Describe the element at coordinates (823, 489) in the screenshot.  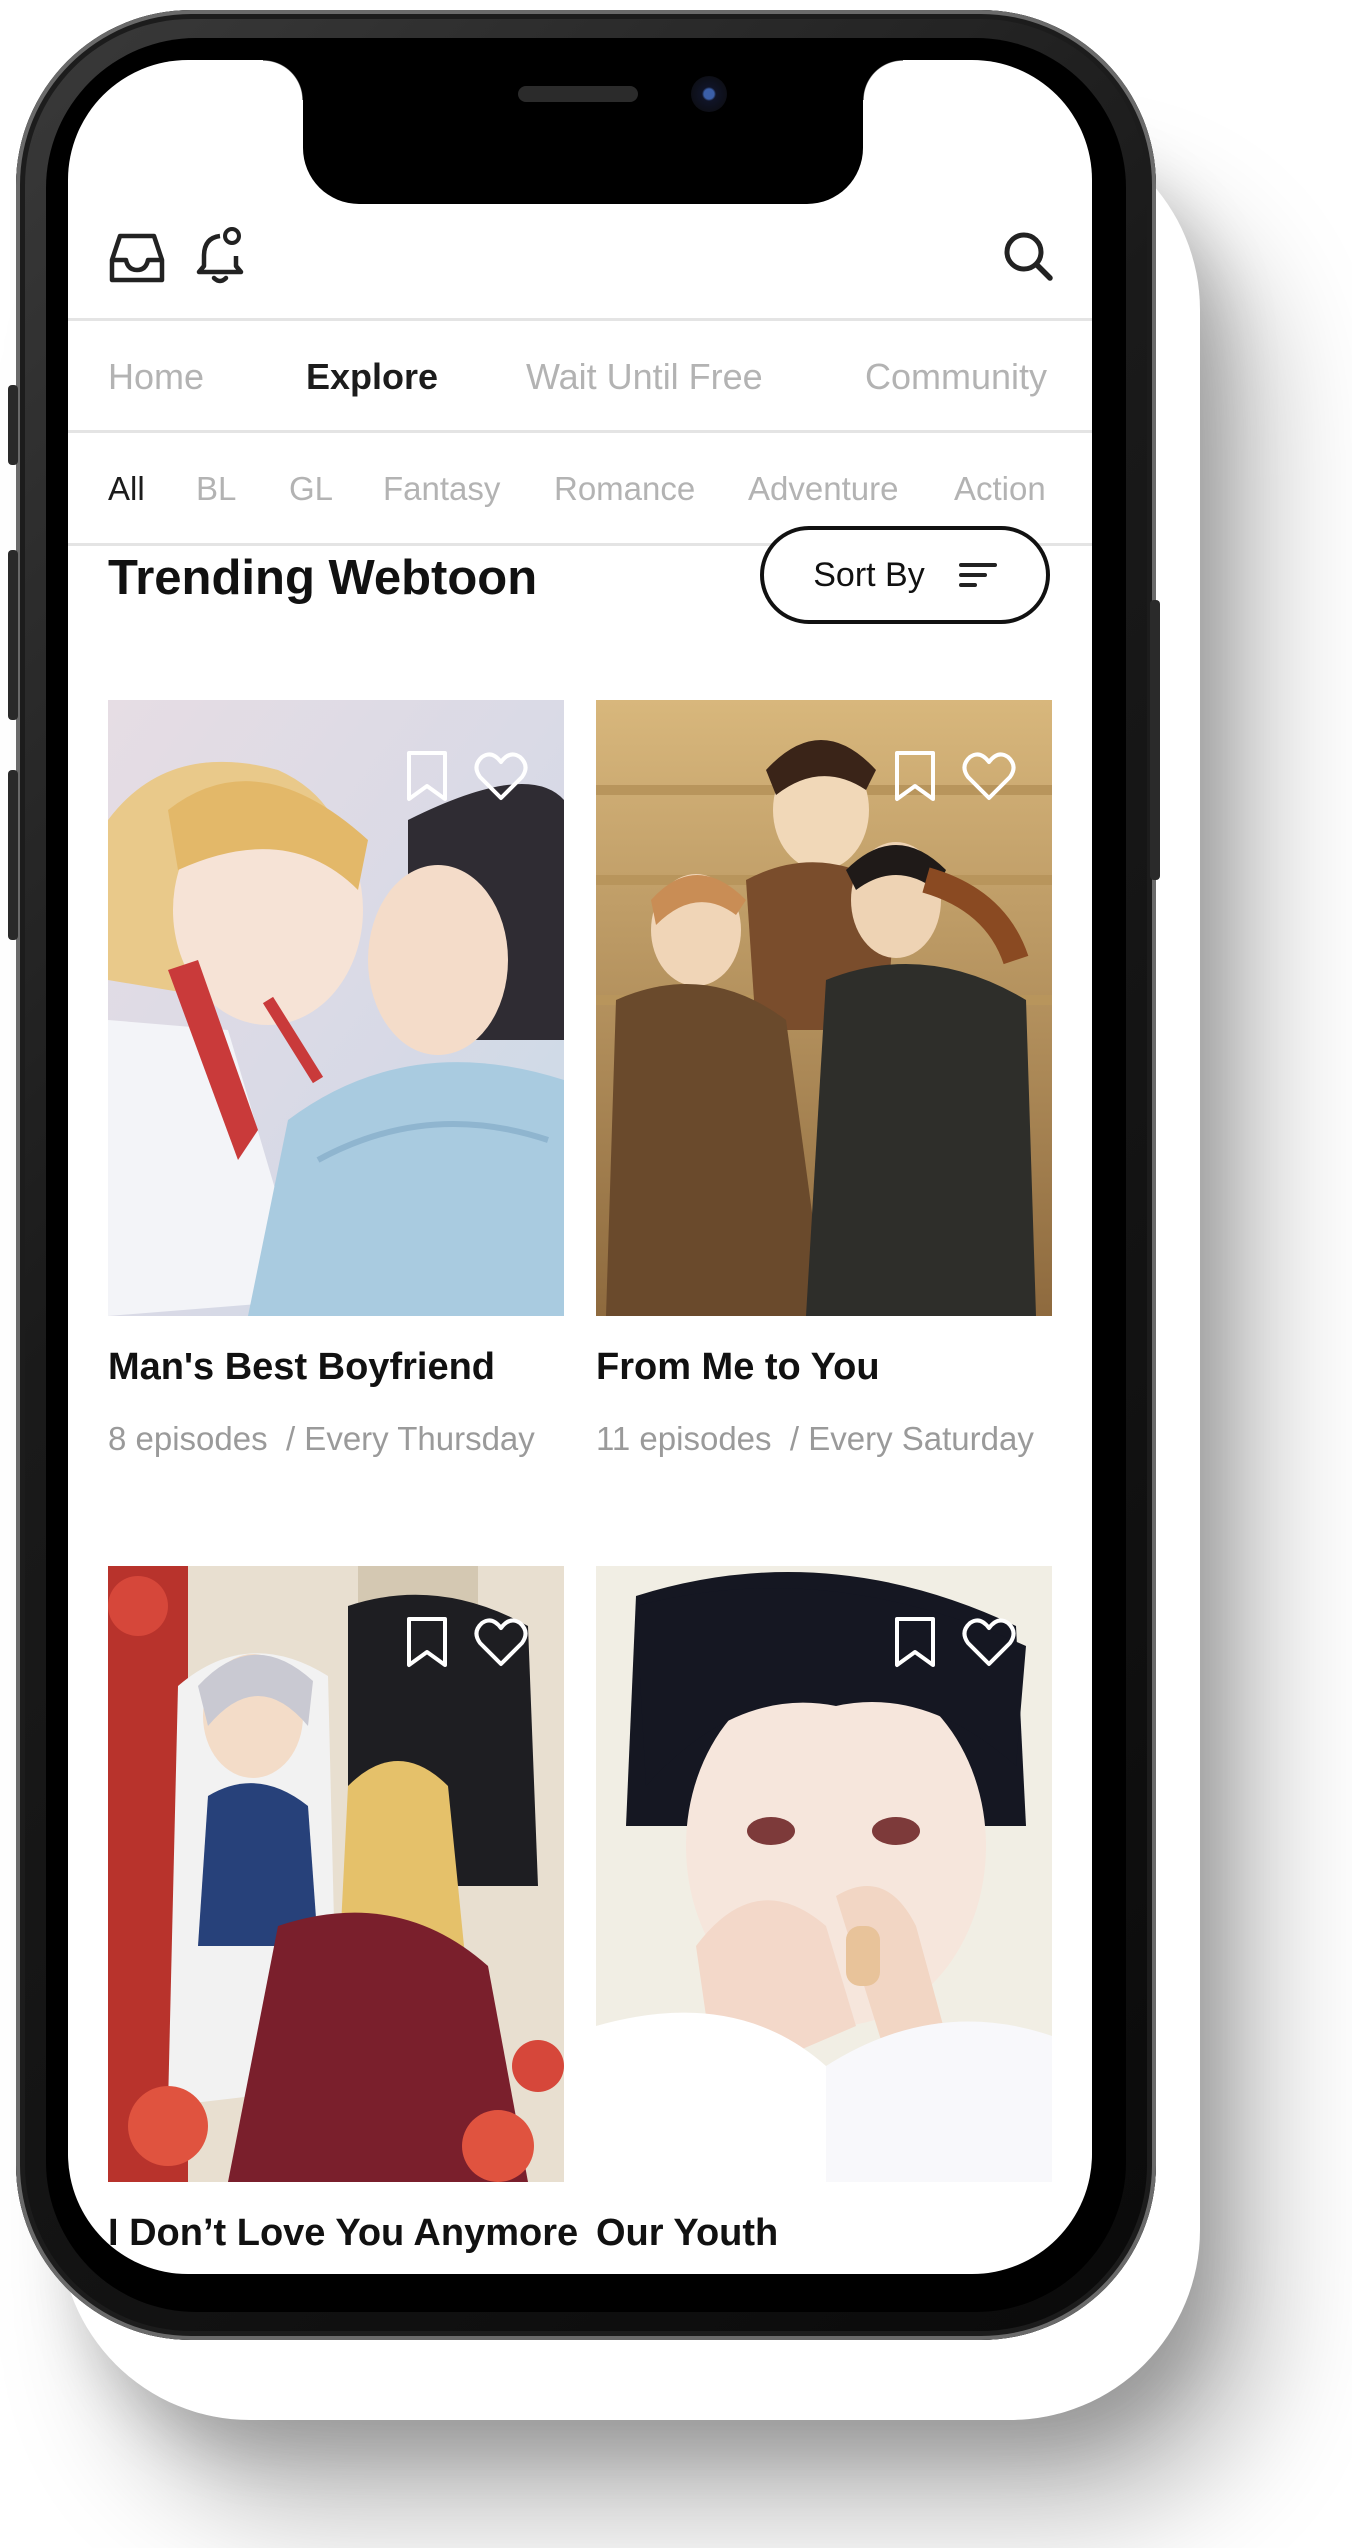
I see `genre-adventure: Adventure` at that location.